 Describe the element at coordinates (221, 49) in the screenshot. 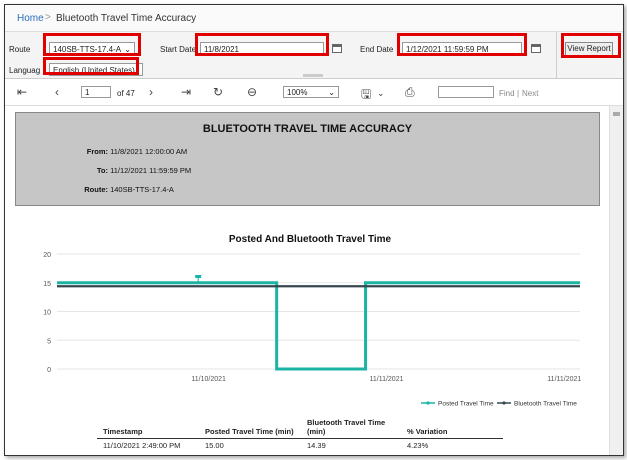

I see `start-date-value: 11/8/2021` at that location.